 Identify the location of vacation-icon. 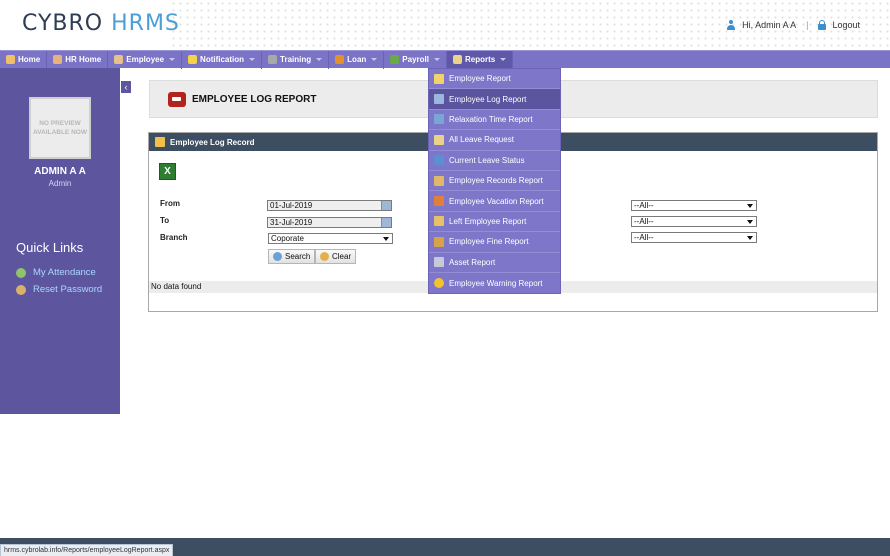
(439, 201).